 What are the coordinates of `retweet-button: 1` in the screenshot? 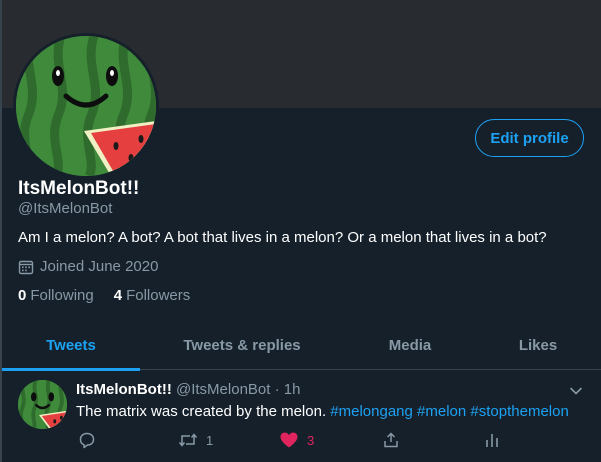 It's located at (195, 440).